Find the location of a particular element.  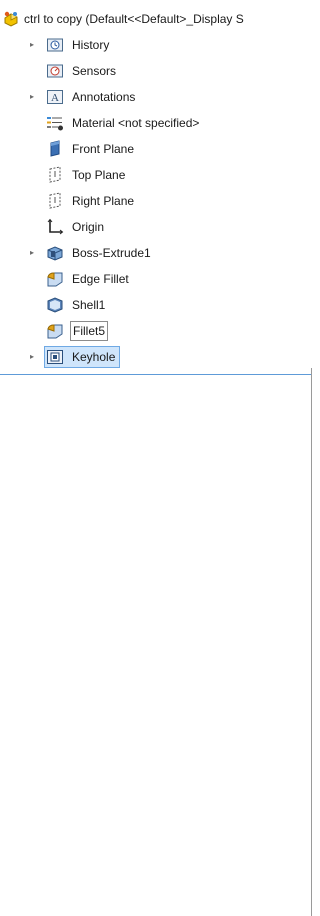

tree-item-shell1: Shell1 is located at coordinates (156, 305).